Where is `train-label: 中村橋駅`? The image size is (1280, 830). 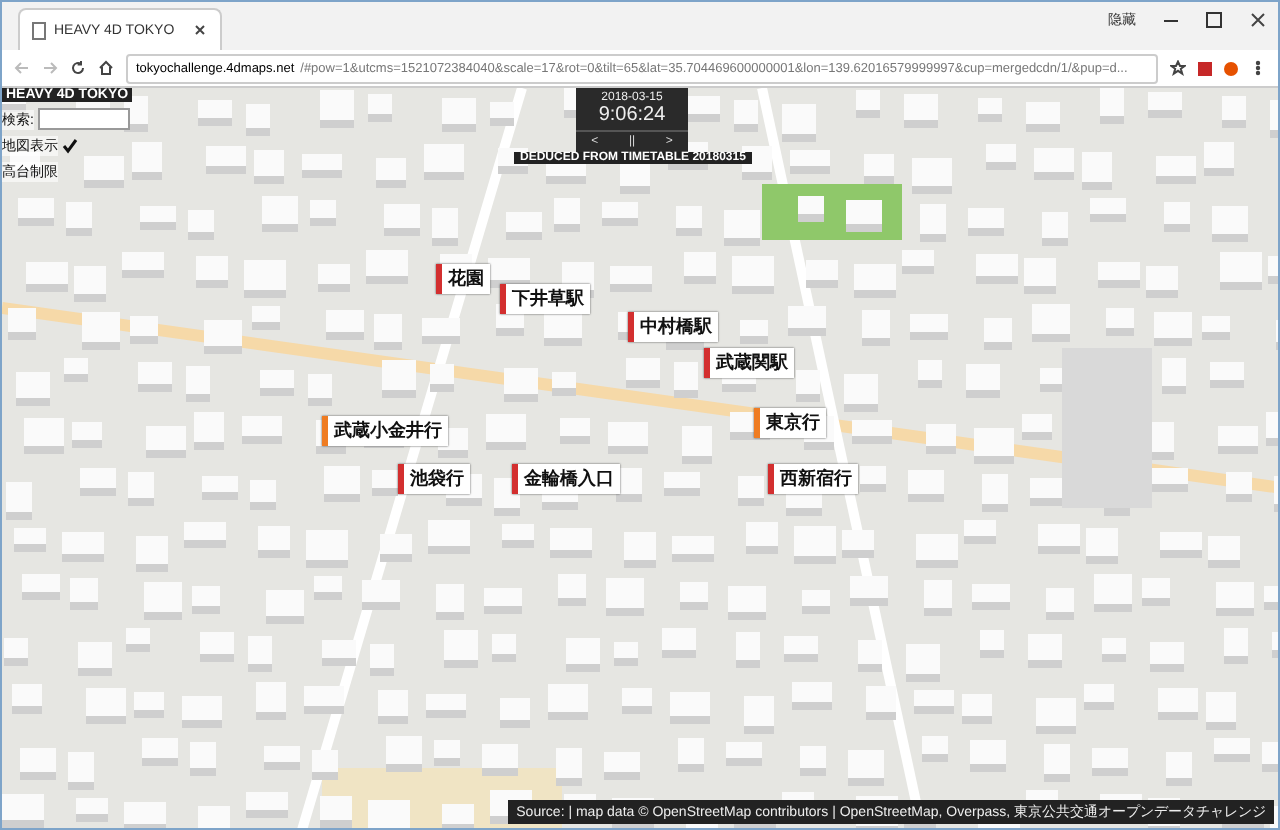 train-label: 中村橋駅 is located at coordinates (673, 327).